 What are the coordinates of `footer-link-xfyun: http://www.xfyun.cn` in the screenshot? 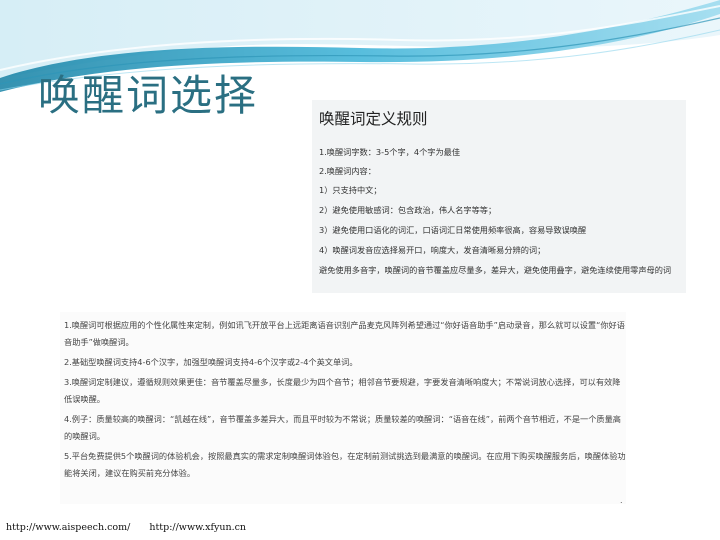 It's located at (197, 527).